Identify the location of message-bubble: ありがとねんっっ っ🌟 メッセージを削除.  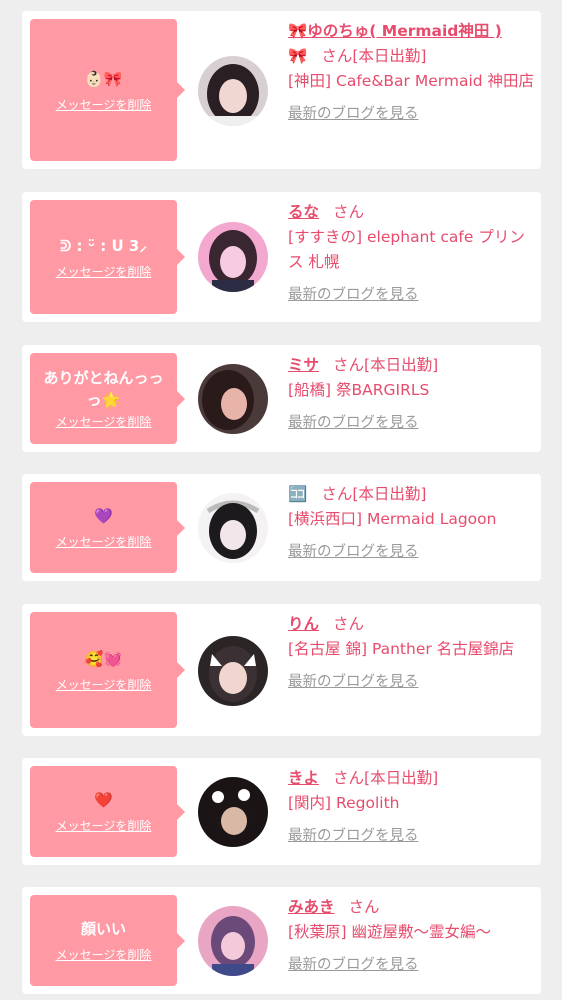
(107, 398).